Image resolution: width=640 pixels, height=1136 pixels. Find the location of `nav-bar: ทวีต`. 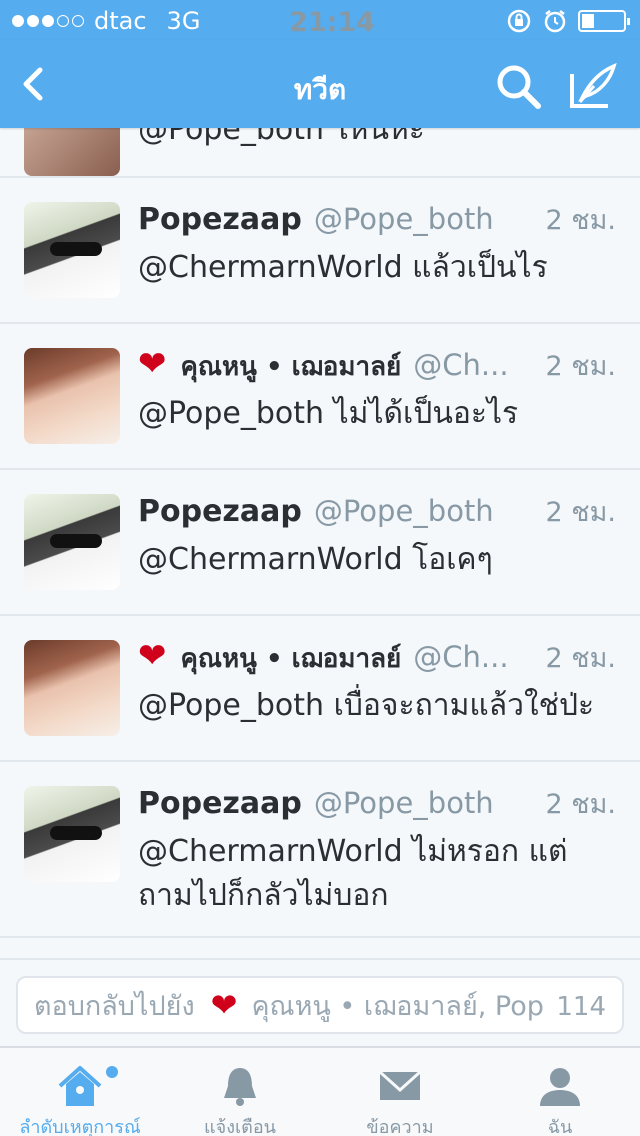

nav-bar: ทวีต is located at coordinates (320, 84).